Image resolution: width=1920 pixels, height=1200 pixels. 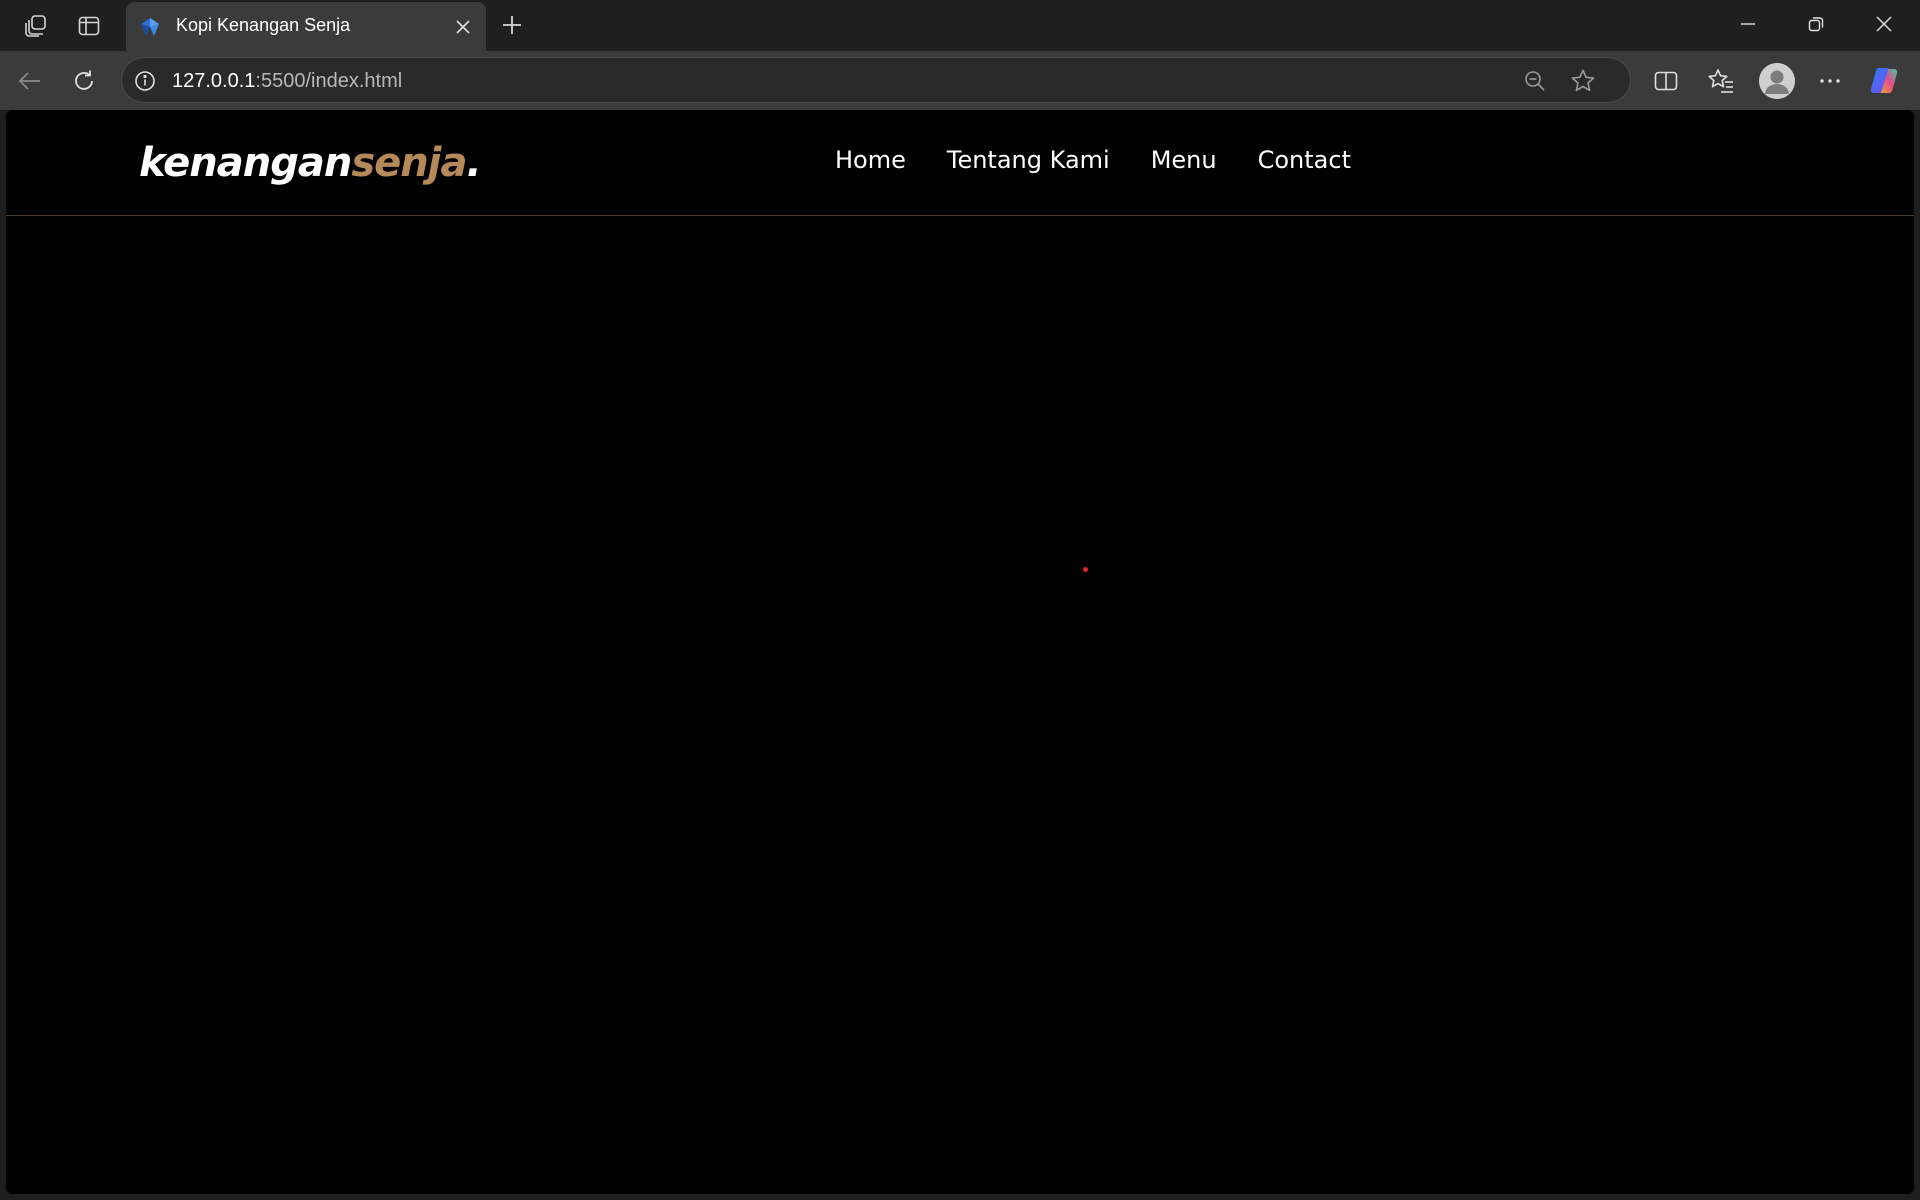 I want to click on back-arrow-icon, so click(x=30, y=81).